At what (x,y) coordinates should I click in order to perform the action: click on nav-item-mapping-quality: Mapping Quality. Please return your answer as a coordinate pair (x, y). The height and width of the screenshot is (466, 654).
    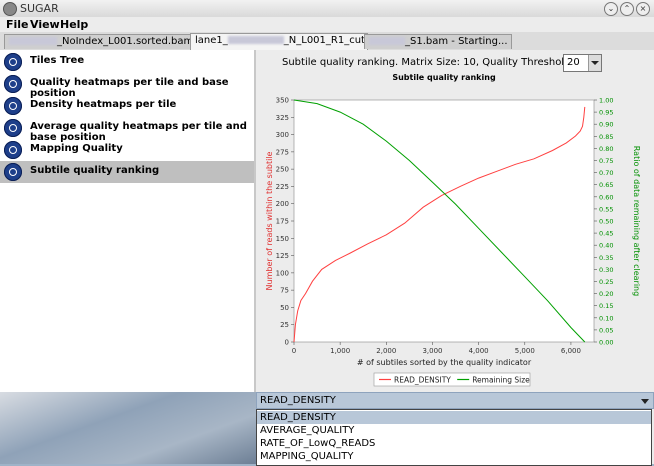
    Looking at the image, I should click on (127, 150).